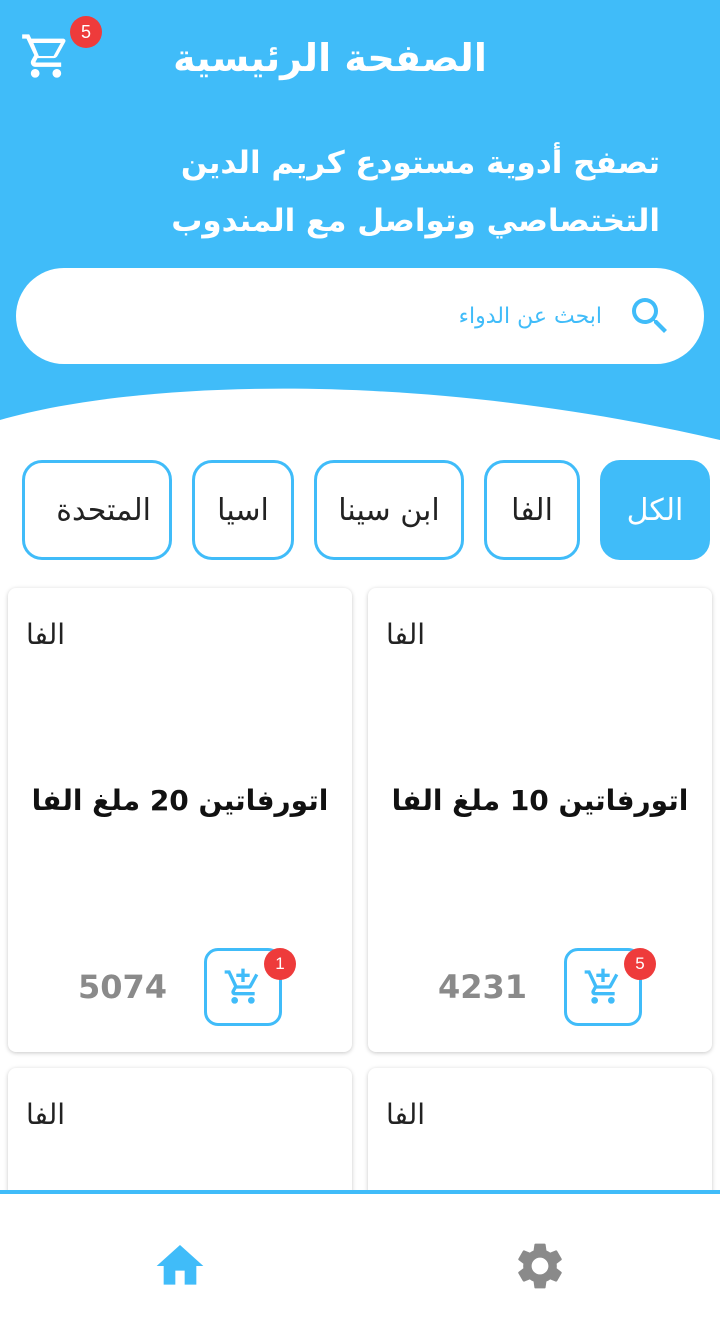  What do you see at coordinates (540, 1266) in the screenshot?
I see `gear-icon` at bounding box center [540, 1266].